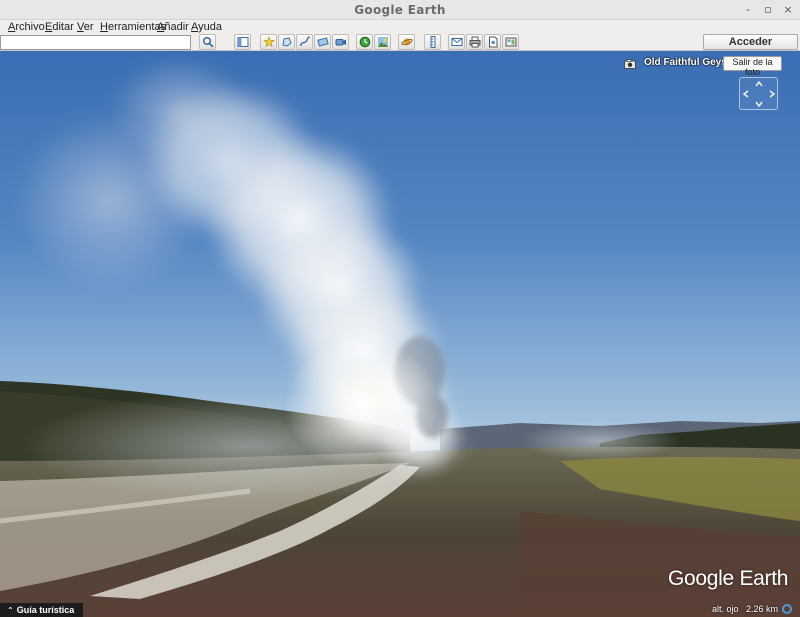  I want to click on ruler-icon, so click(432, 42).